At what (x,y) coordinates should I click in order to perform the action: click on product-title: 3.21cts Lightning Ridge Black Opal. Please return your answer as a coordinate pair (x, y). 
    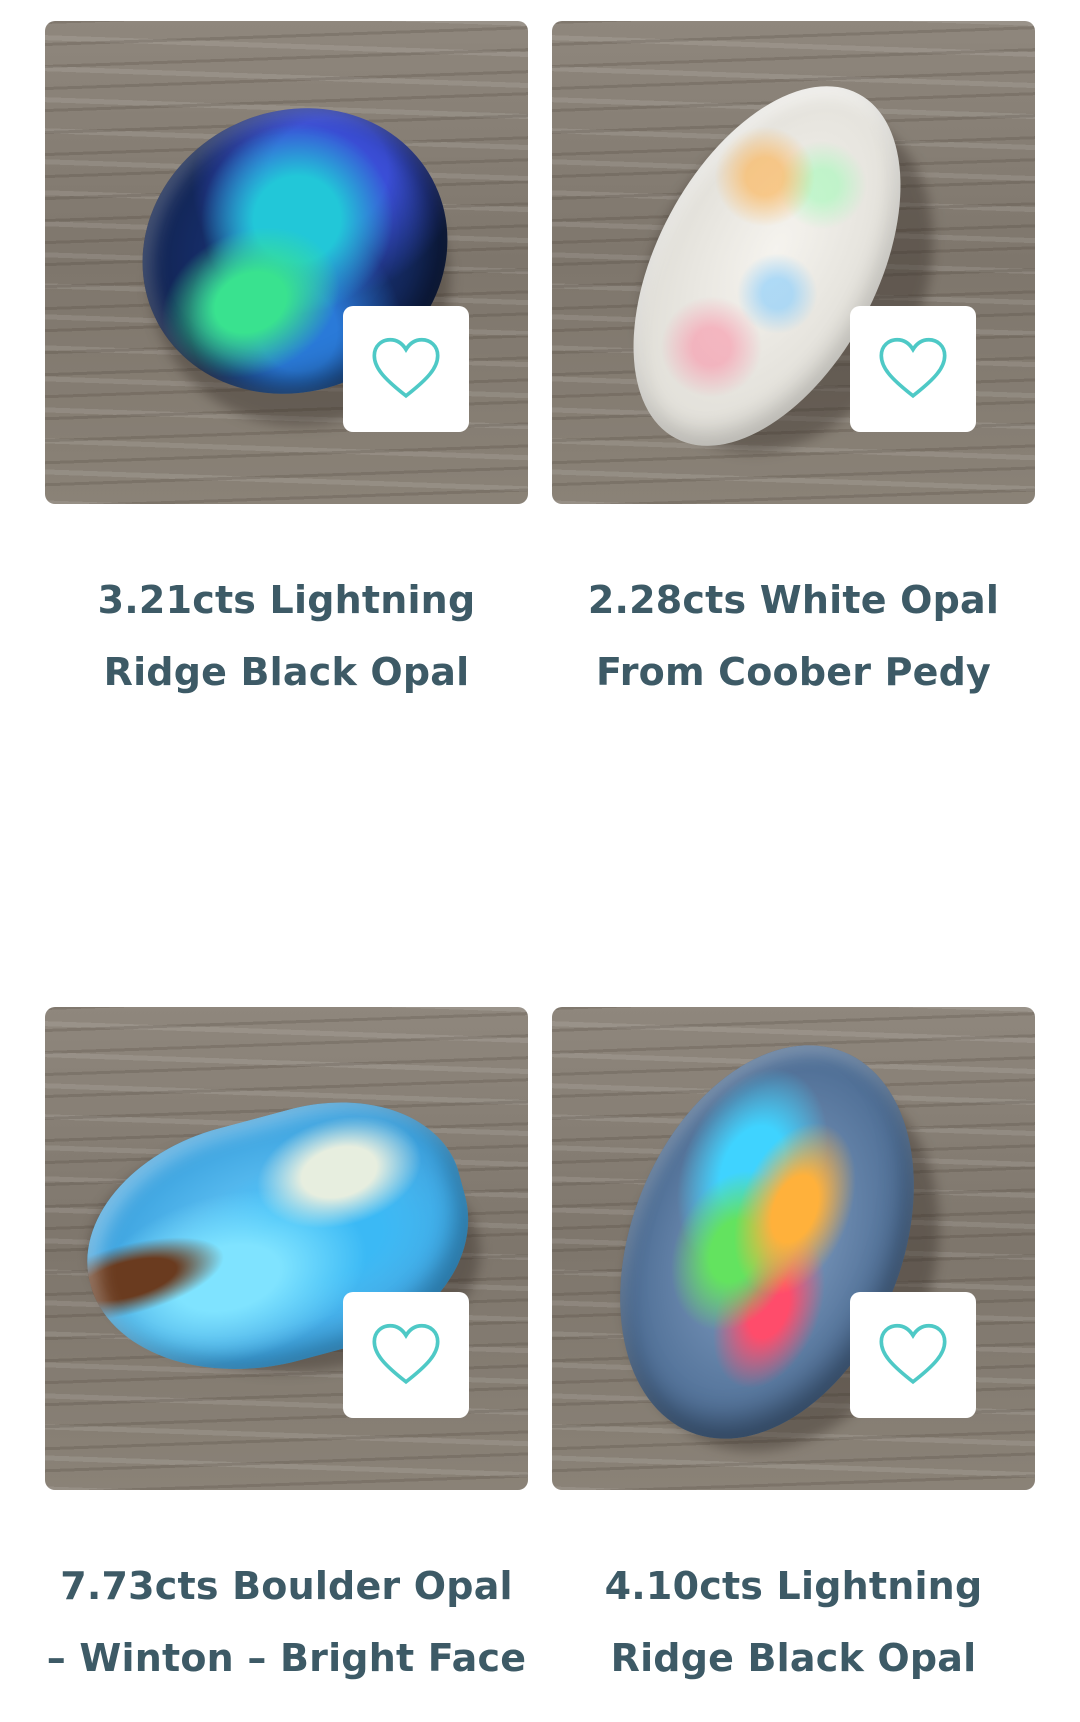
    Looking at the image, I should click on (286, 636).